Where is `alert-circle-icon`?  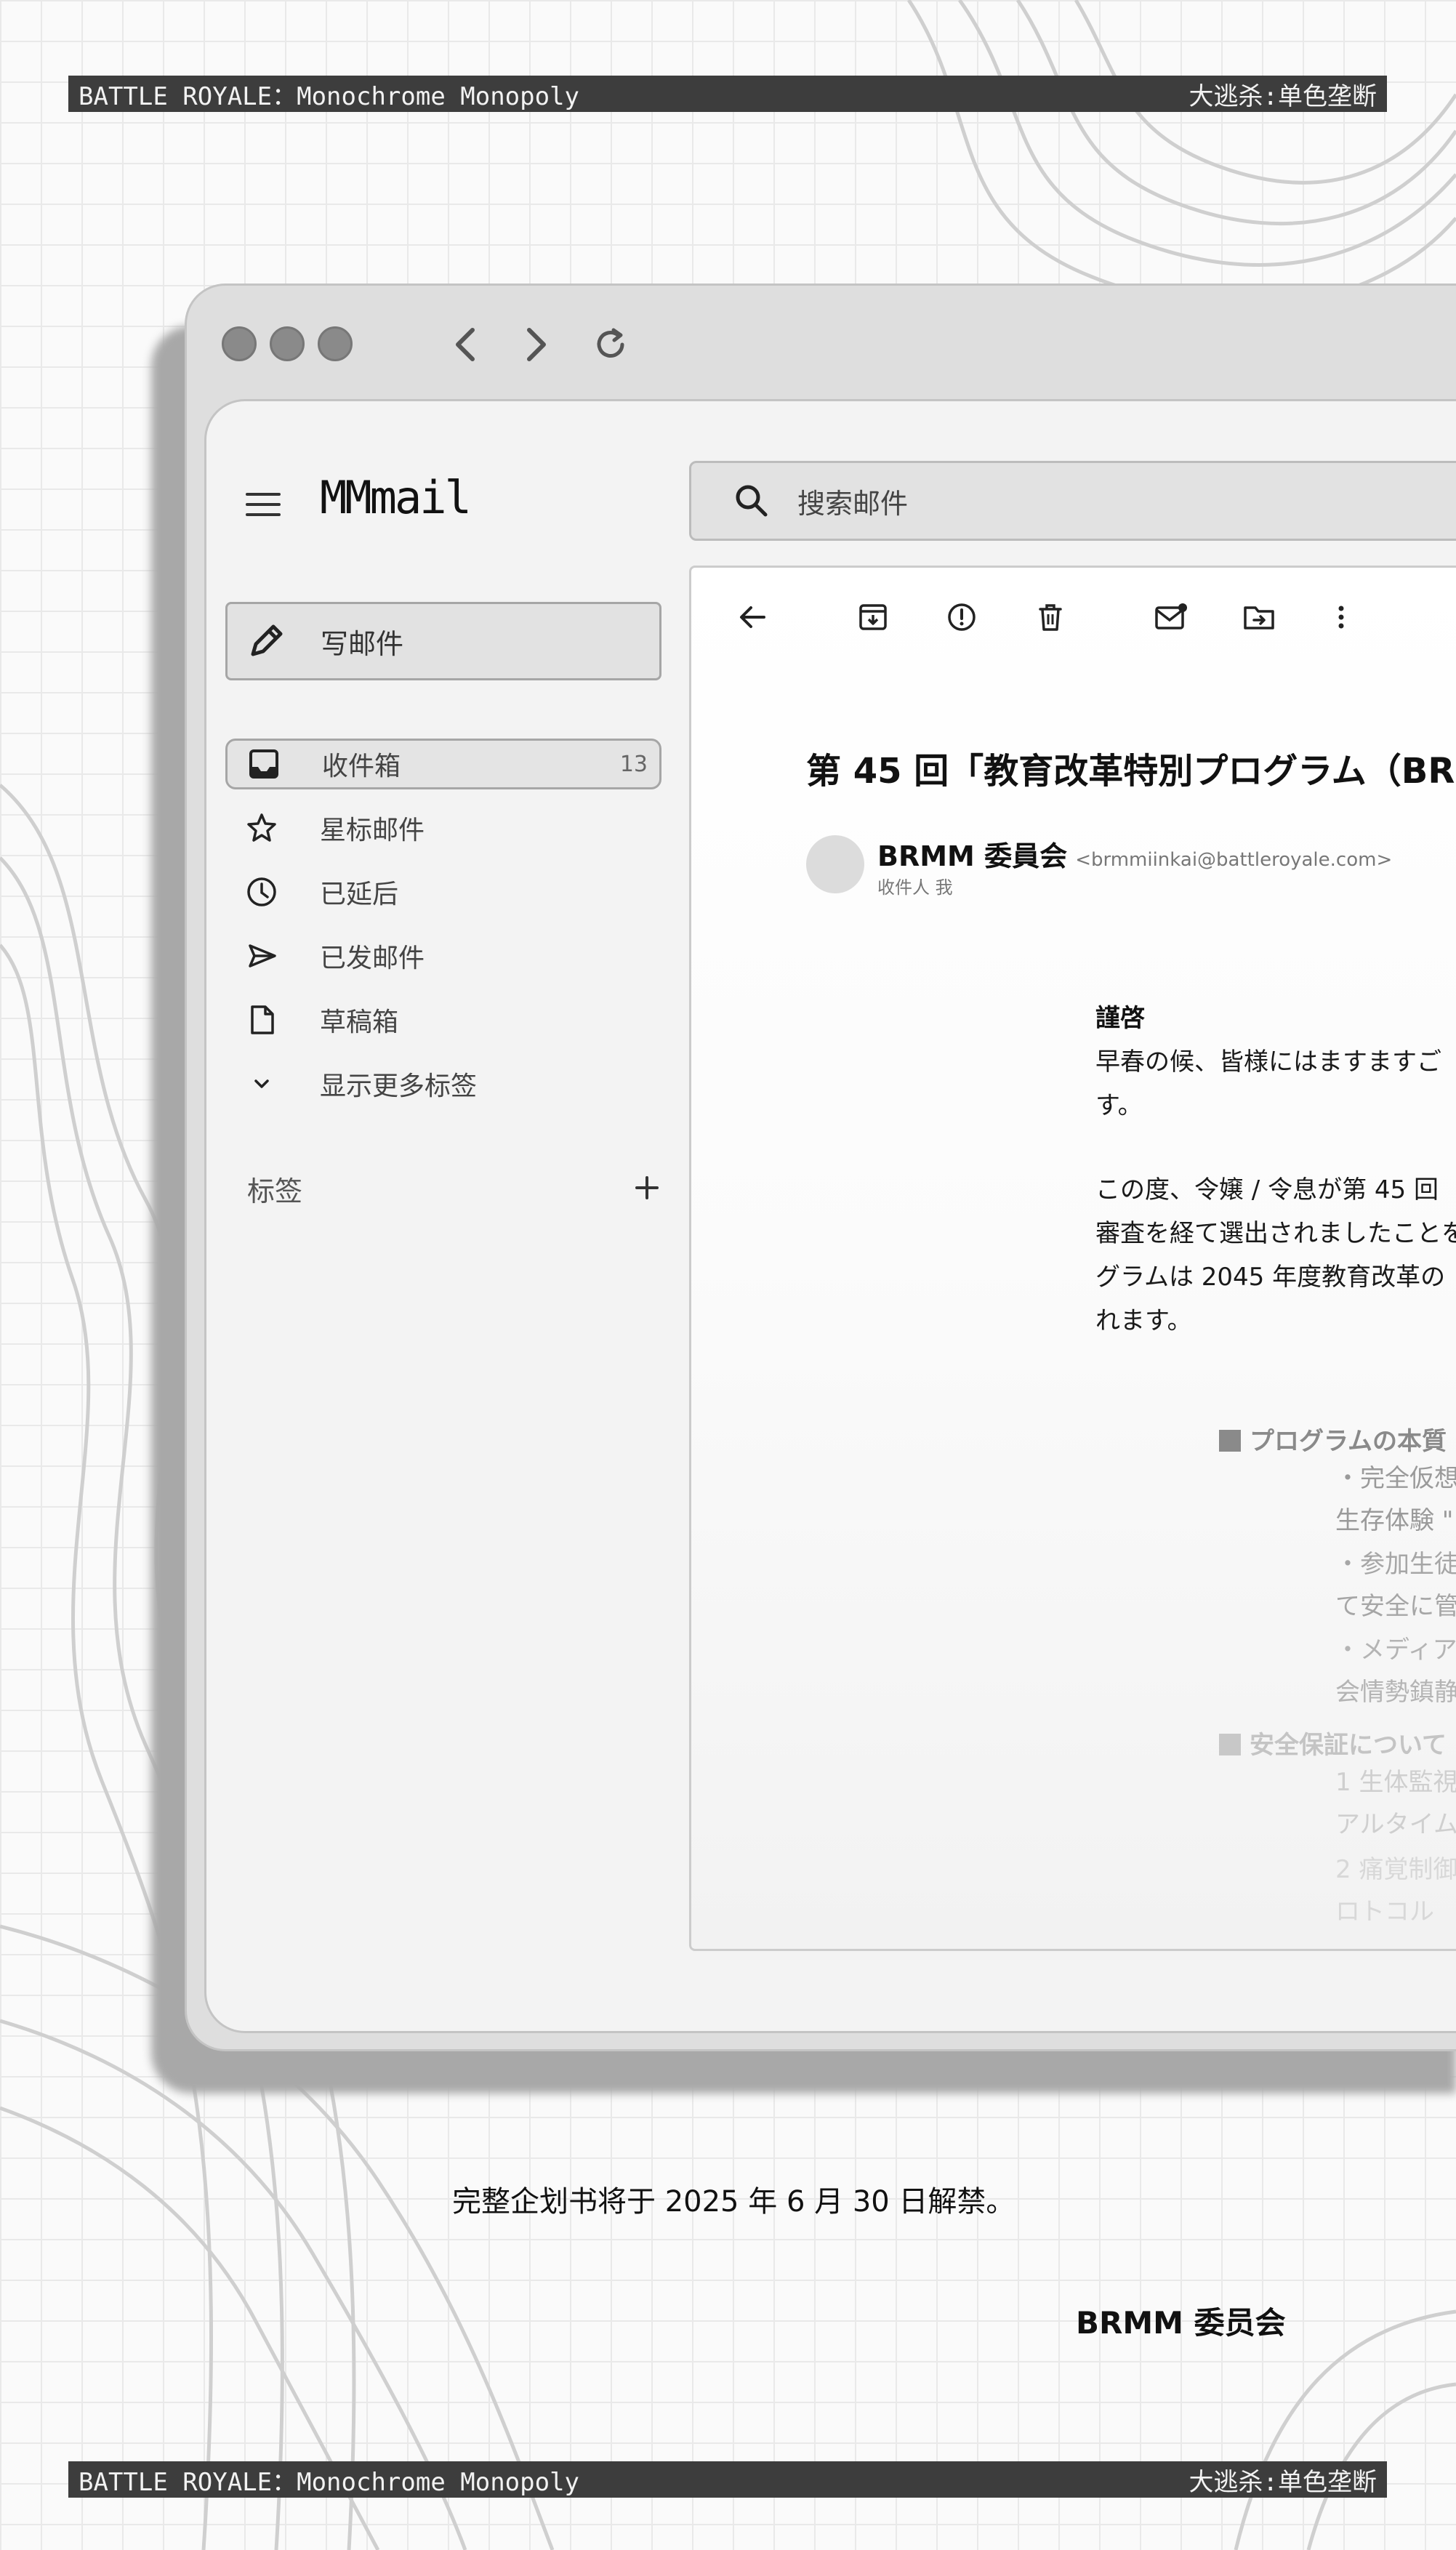
alert-circle-icon is located at coordinates (962, 617).